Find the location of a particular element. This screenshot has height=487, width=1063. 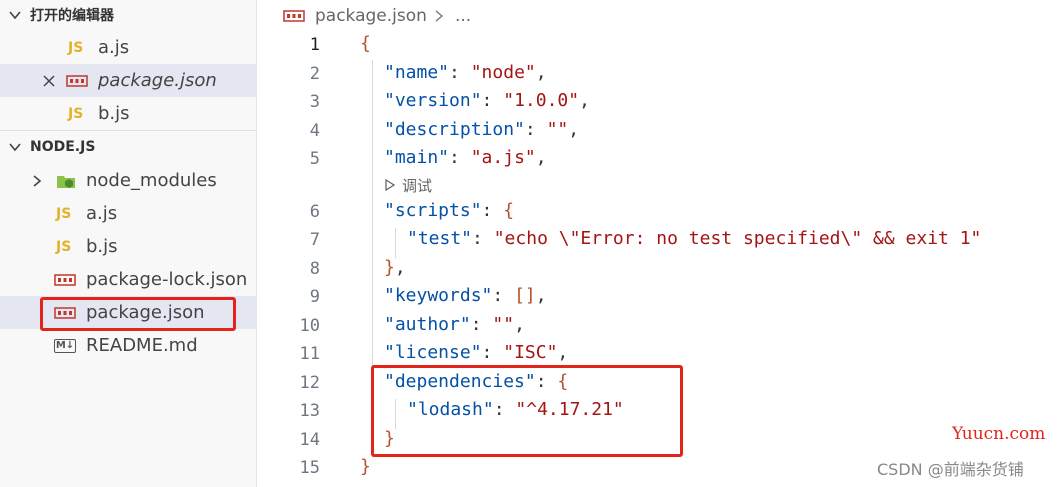

tree-item-node-modules: node_modules is located at coordinates (128, 180).